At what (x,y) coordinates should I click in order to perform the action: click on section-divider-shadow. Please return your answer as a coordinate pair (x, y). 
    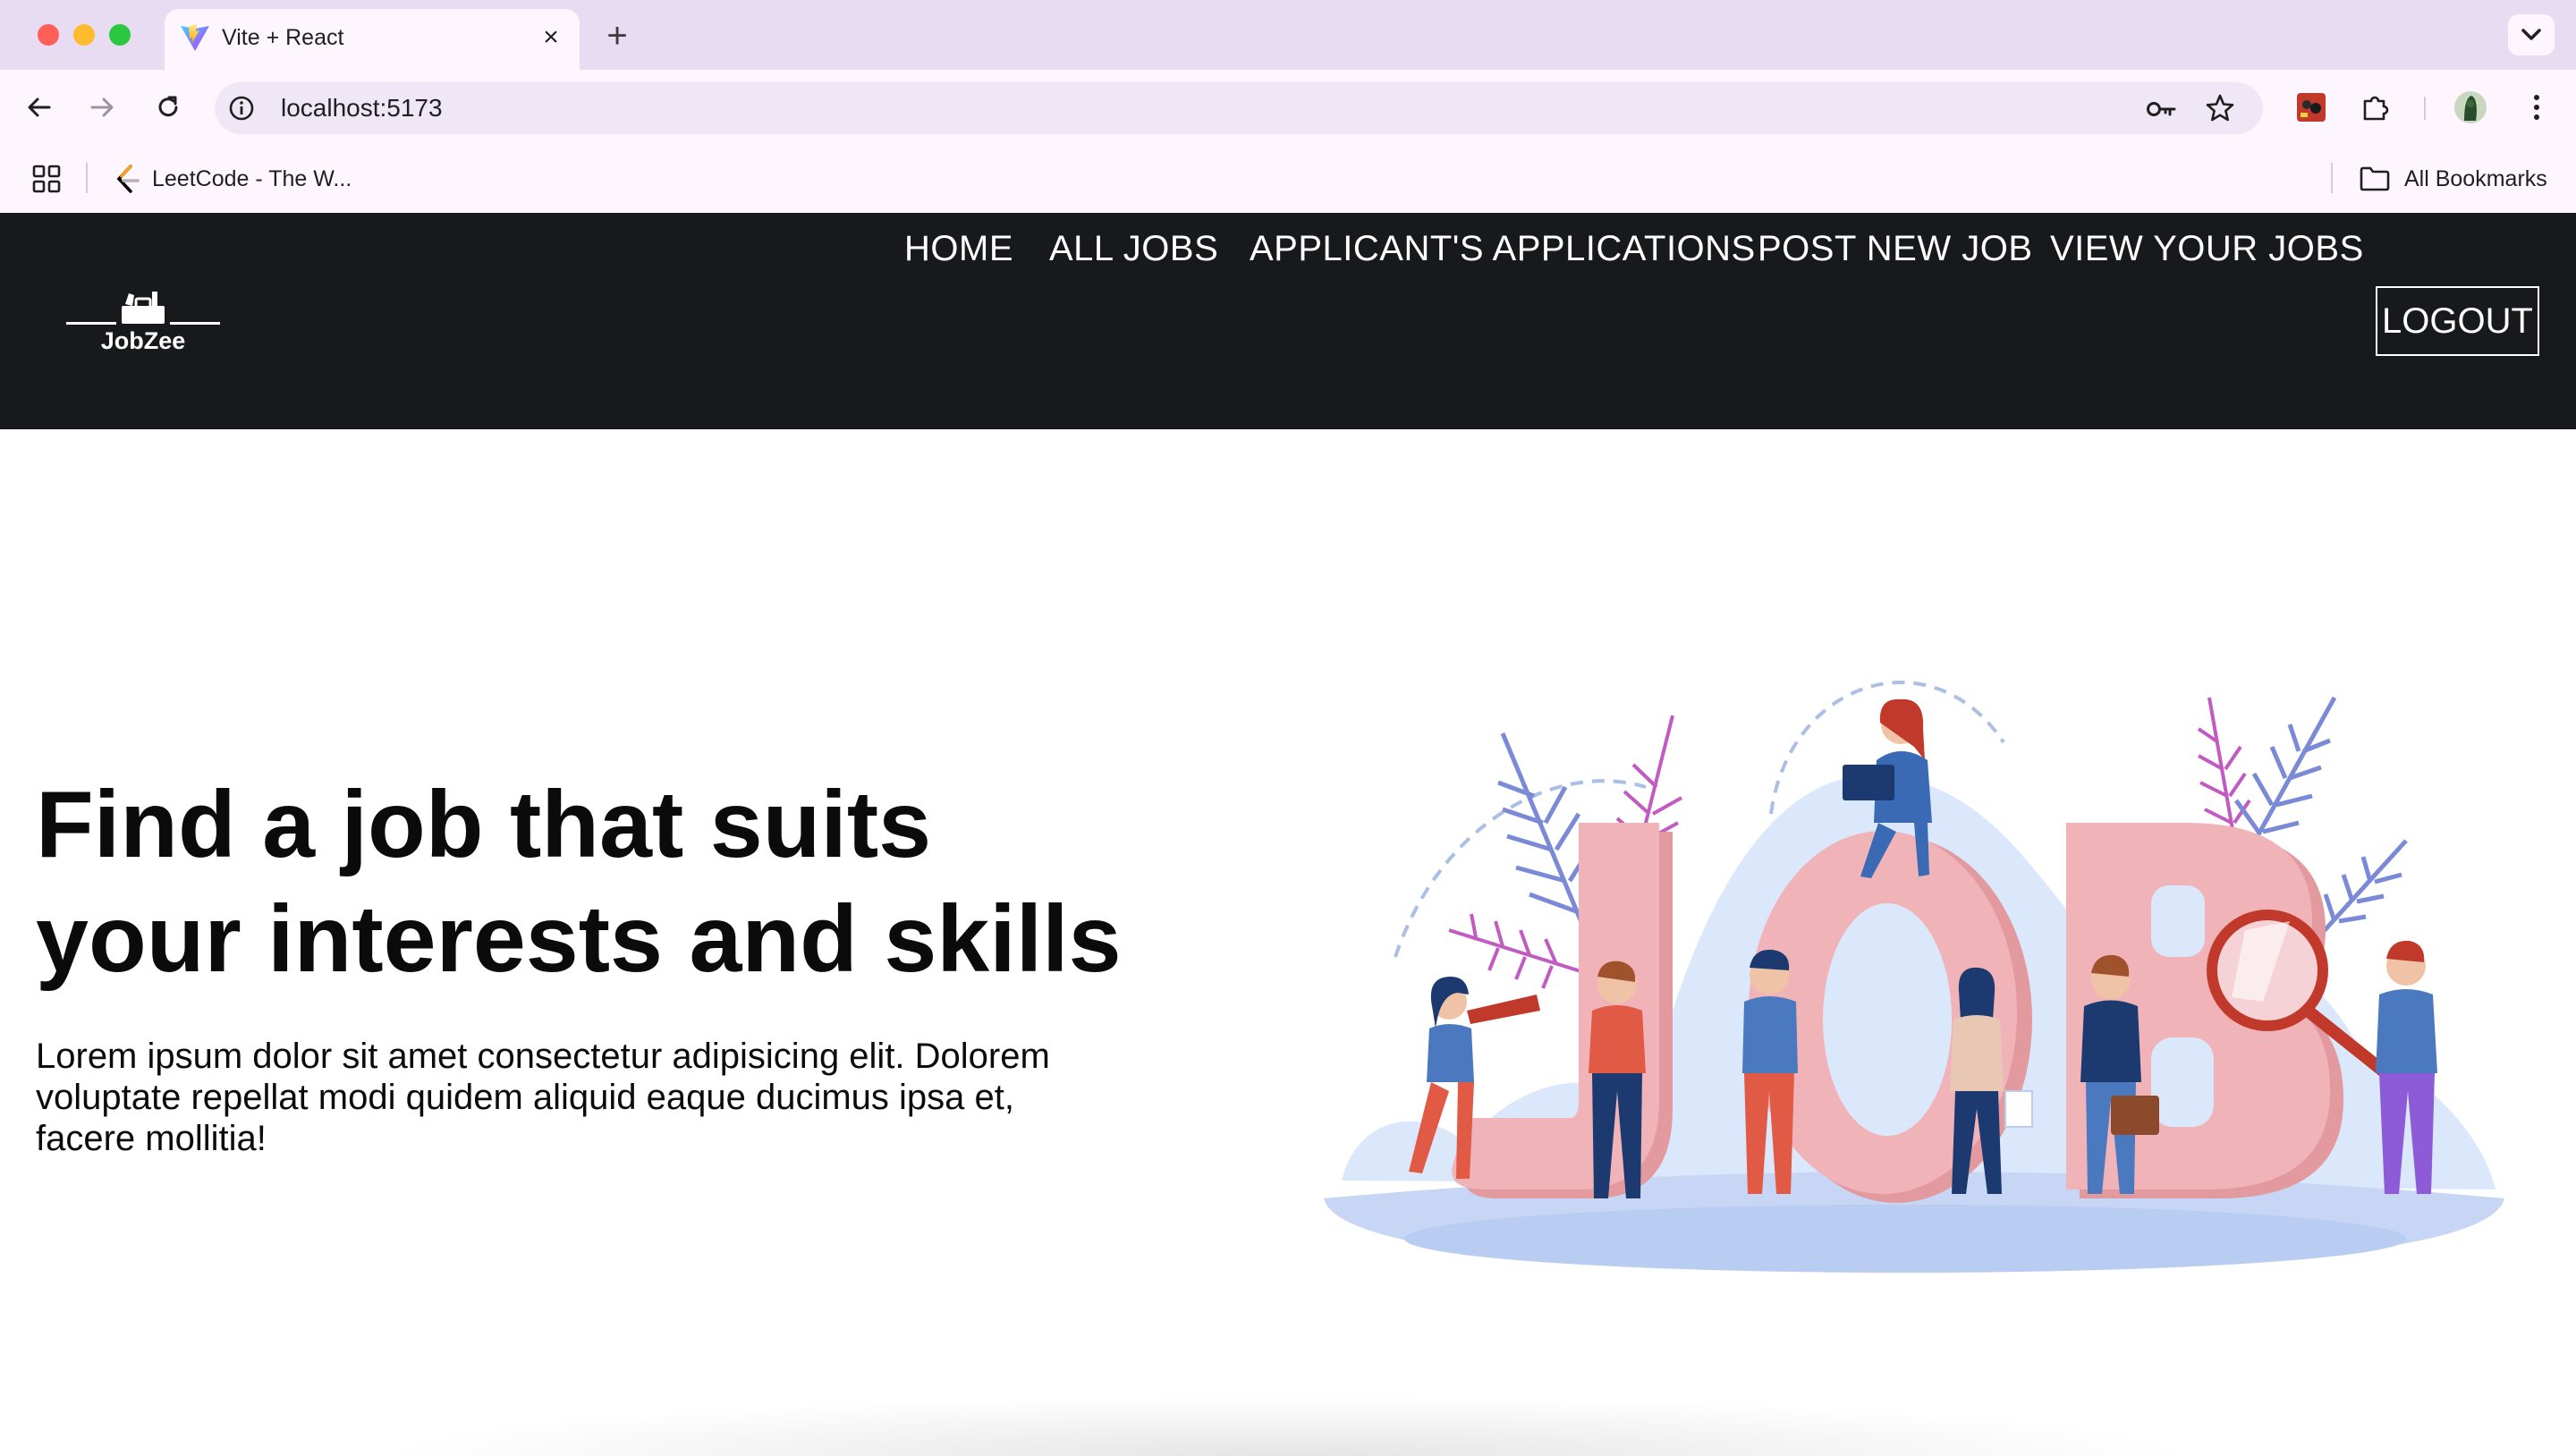
    Looking at the image, I should click on (1288, 1425).